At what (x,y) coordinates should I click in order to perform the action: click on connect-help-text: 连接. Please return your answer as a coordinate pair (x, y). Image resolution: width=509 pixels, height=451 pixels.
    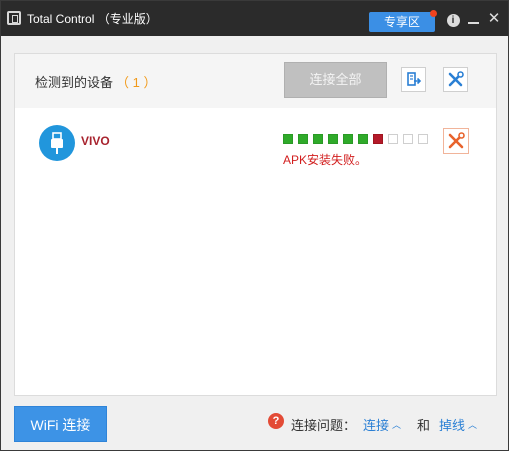
    Looking at the image, I should click on (376, 425).